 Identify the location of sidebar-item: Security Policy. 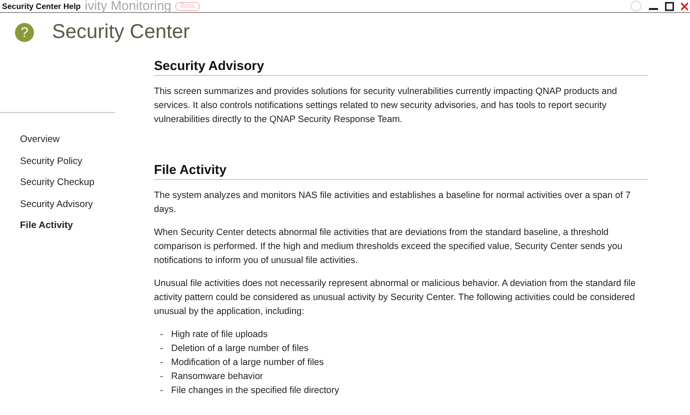
(70, 166).